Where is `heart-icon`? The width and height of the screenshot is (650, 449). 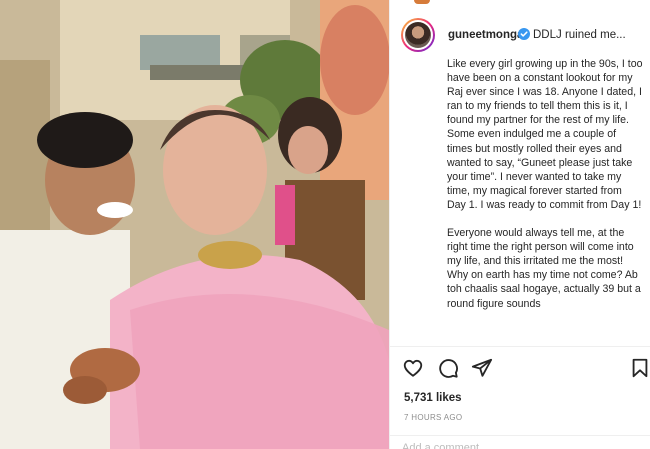
heart-icon is located at coordinates (413, 368).